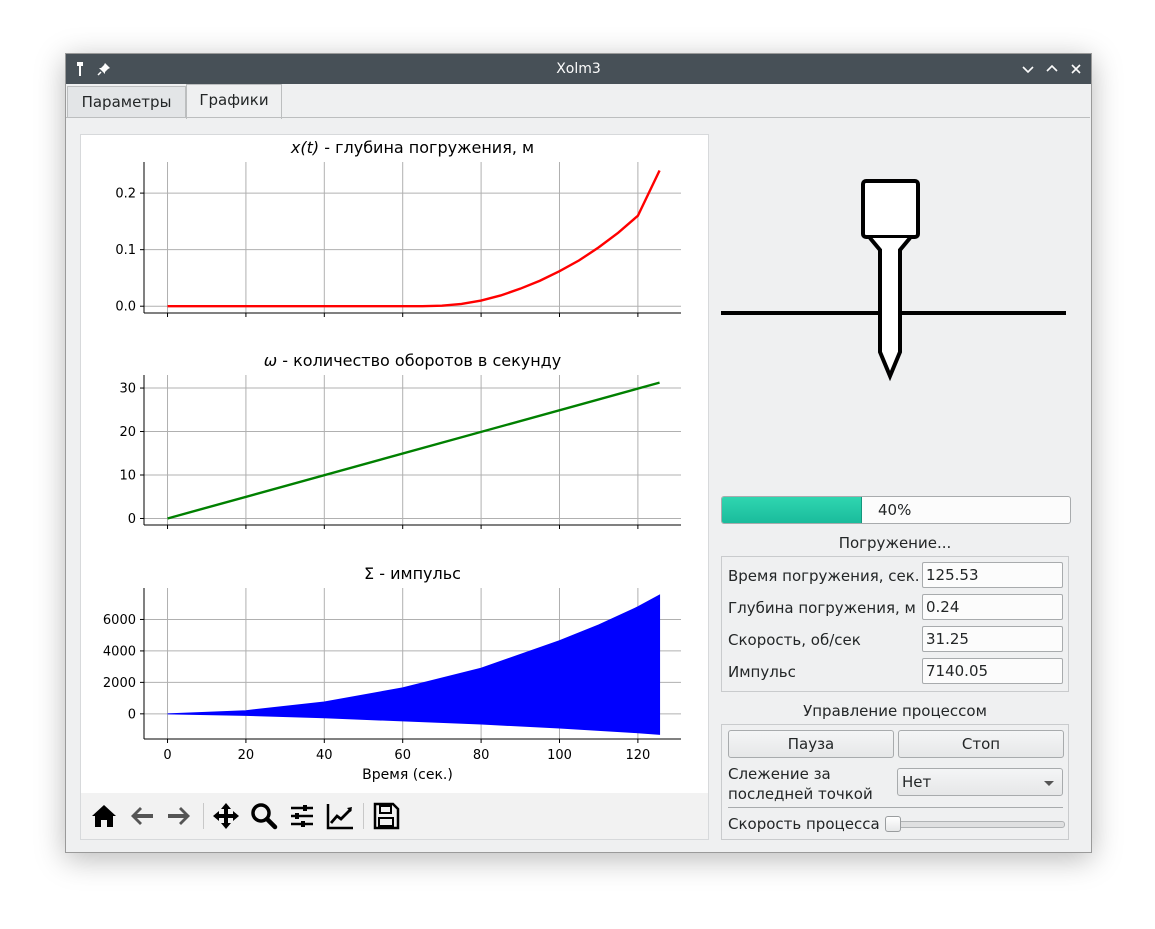  Describe the element at coordinates (992, 671) in the screenshot. I see `impulse-field: 7140.05` at that location.